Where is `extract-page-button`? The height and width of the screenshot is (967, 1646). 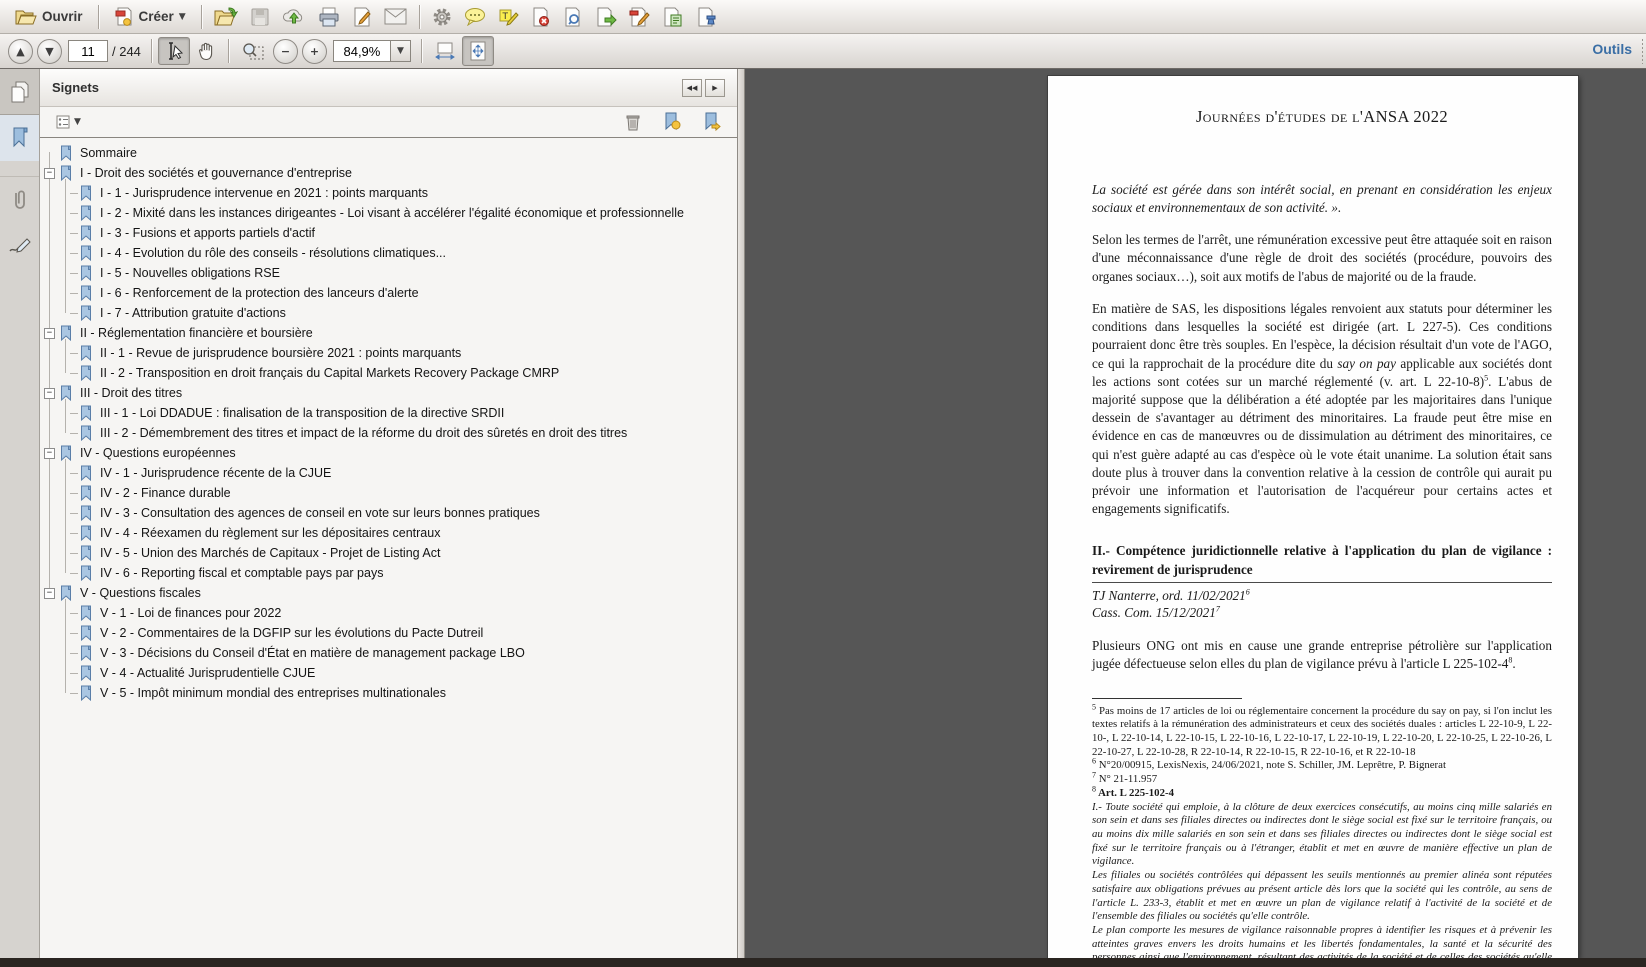
extract-page-button is located at coordinates (673, 17).